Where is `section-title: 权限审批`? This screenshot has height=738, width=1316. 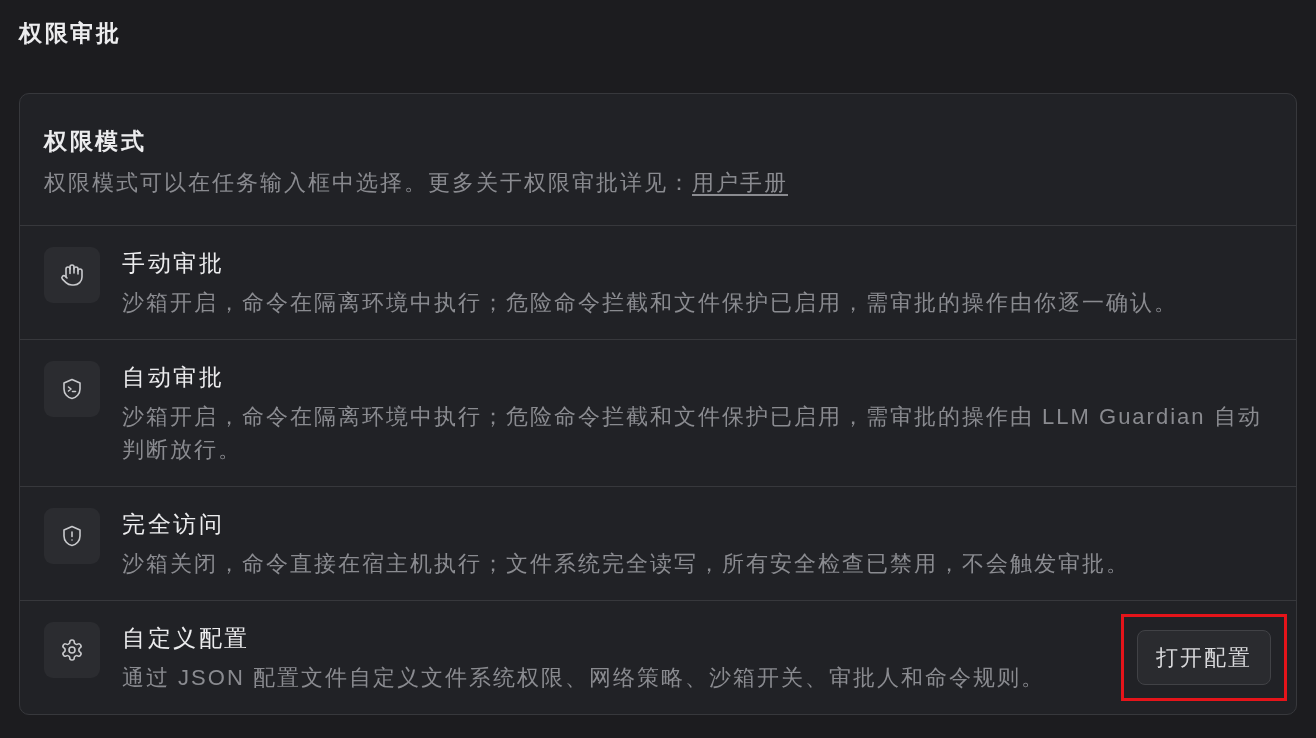
section-title: 权限审批 is located at coordinates (70, 33).